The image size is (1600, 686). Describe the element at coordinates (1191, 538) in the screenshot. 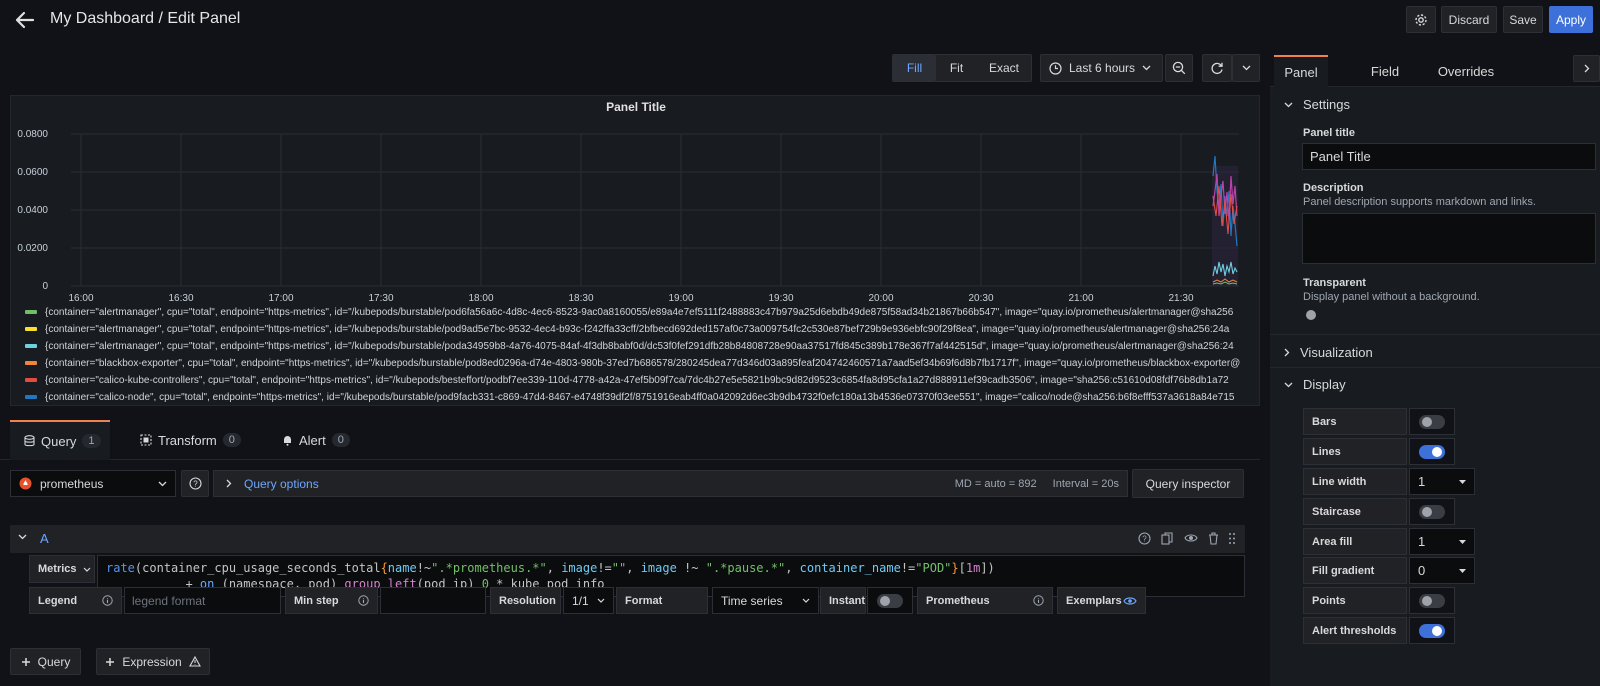

I see `eye-icon` at that location.